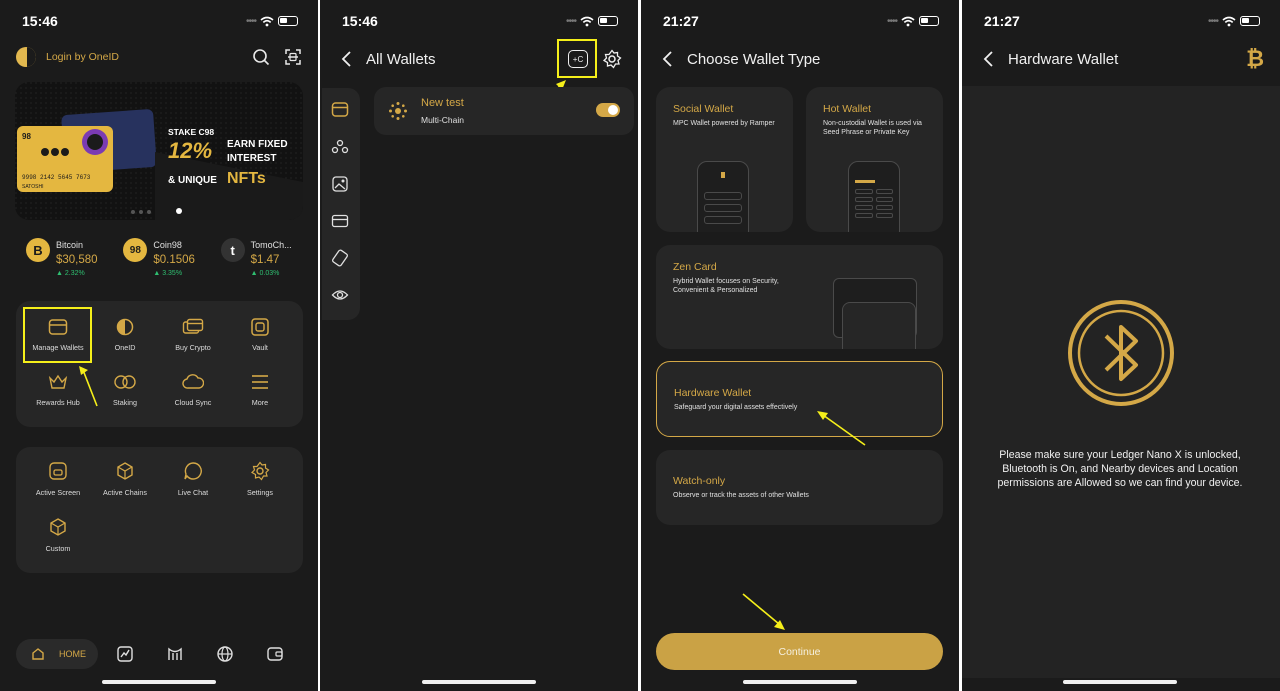  What do you see at coordinates (275, 654) in the screenshot?
I see `wallet-nav-icon` at bounding box center [275, 654].